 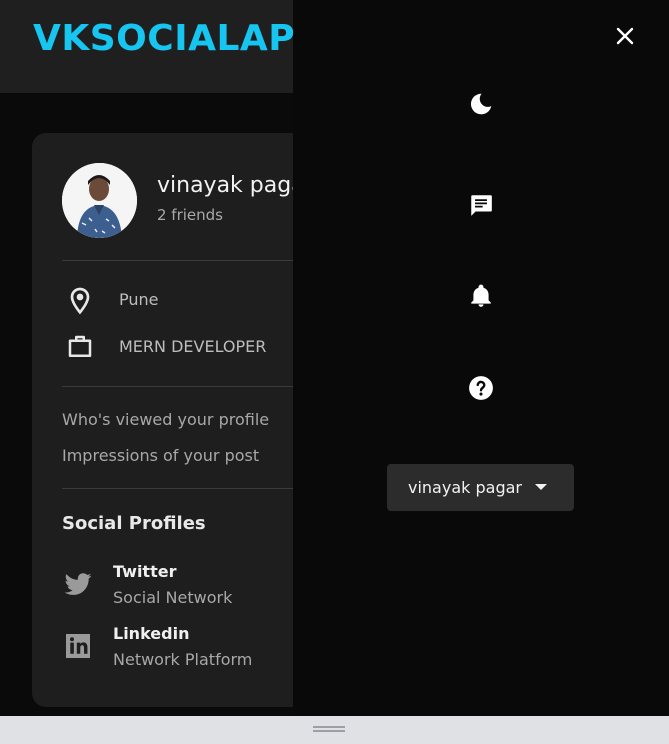 I want to click on social-name-linkedin: Linkedin, so click(x=151, y=633).